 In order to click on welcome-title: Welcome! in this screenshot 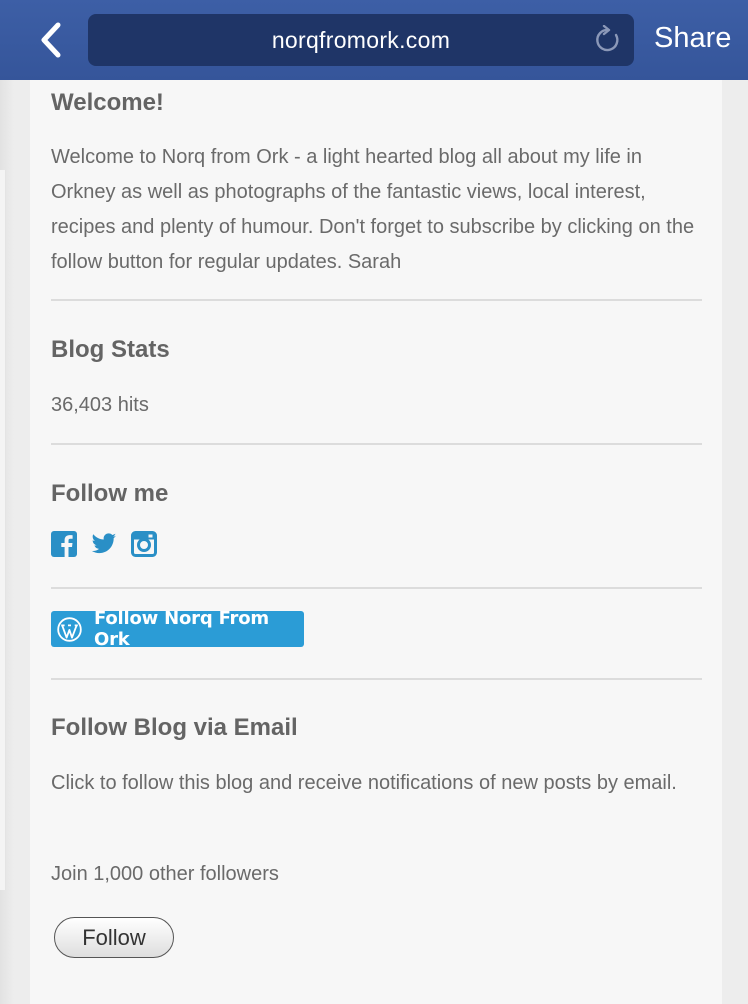, I will do `click(107, 102)`.